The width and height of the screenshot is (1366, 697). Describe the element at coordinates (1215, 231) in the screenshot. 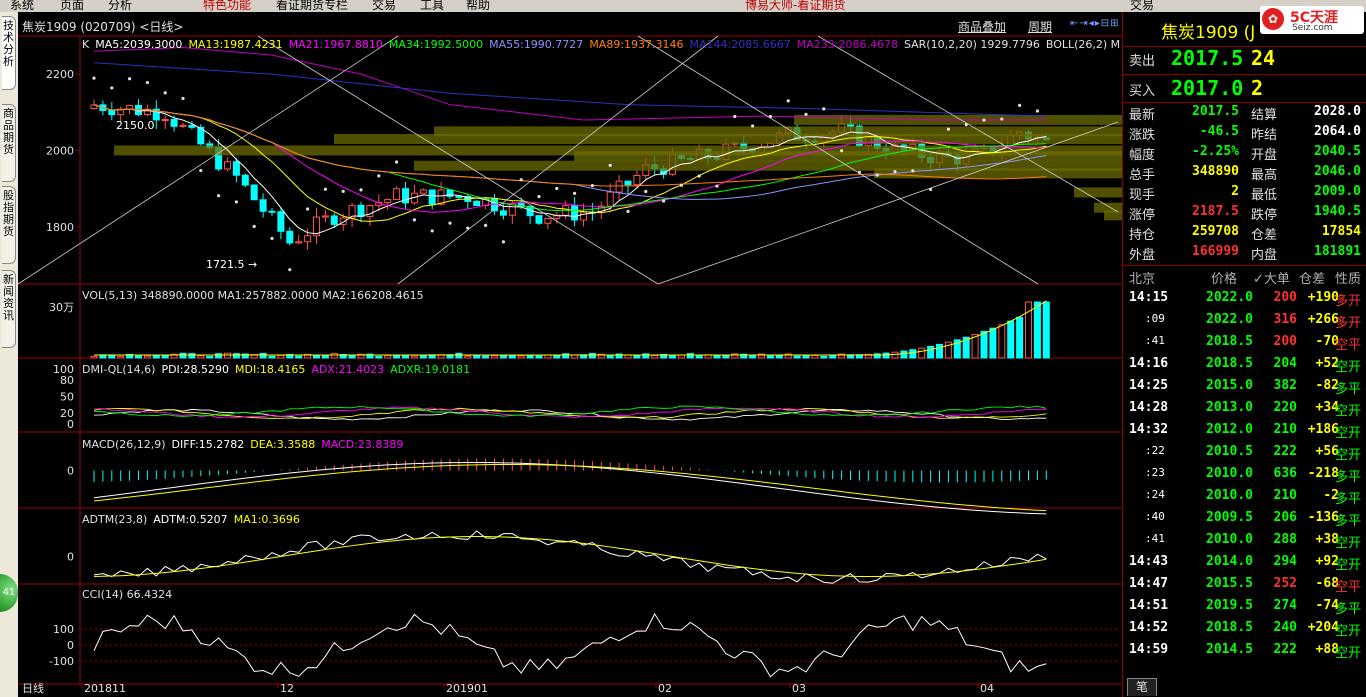

I see `stat-value: 259708` at that location.